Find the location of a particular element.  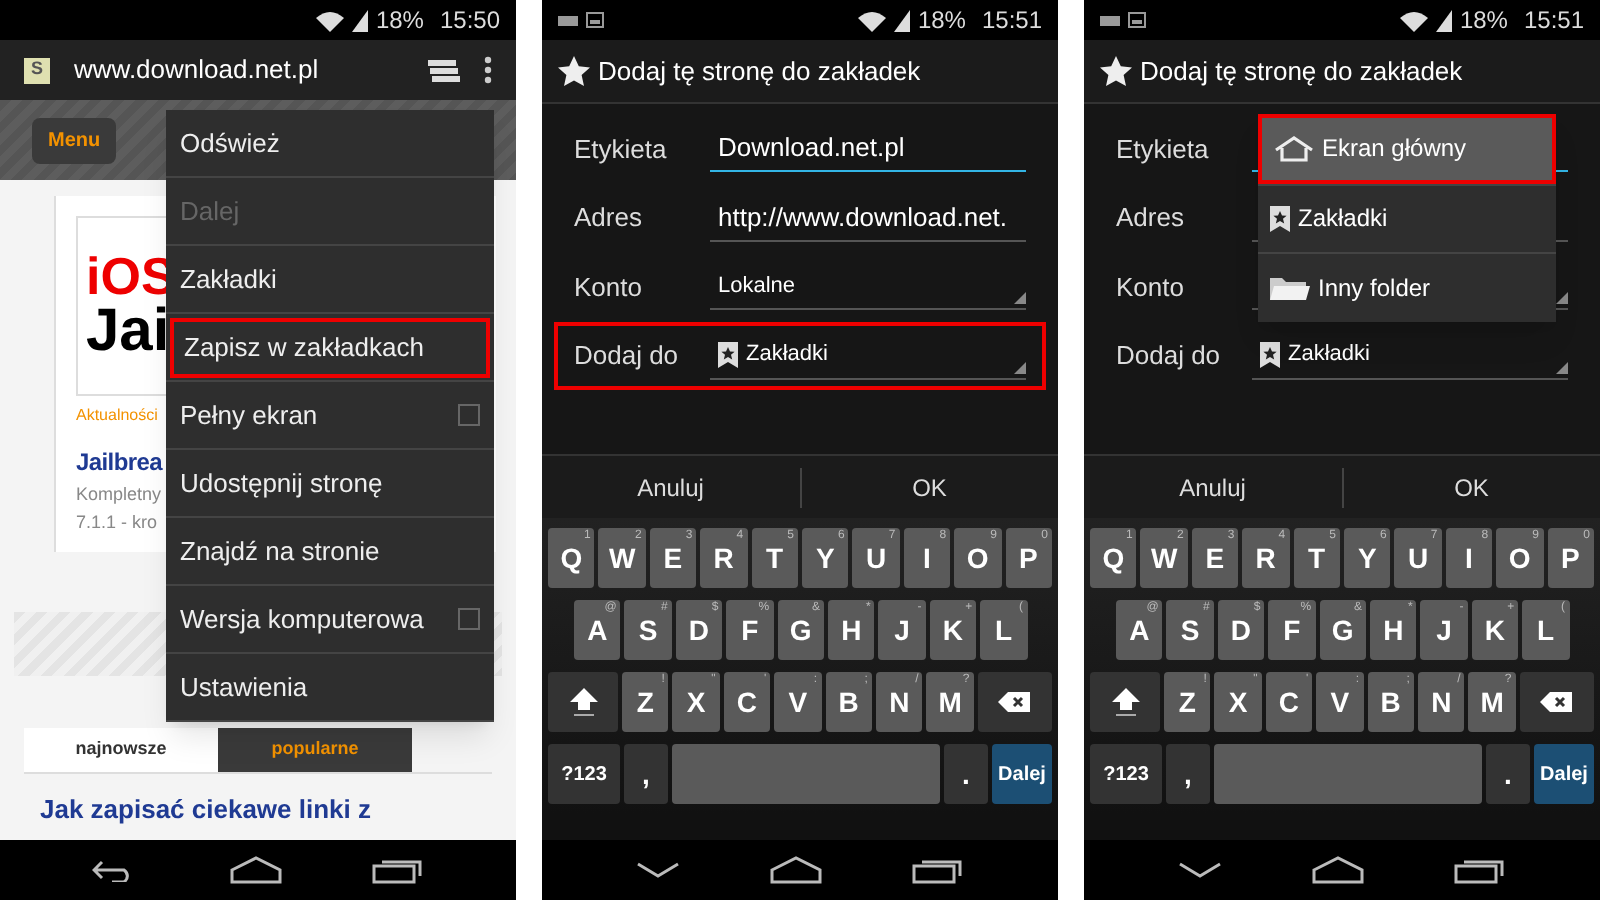

article-excerpt: Kompletny is located at coordinates (119, 495).